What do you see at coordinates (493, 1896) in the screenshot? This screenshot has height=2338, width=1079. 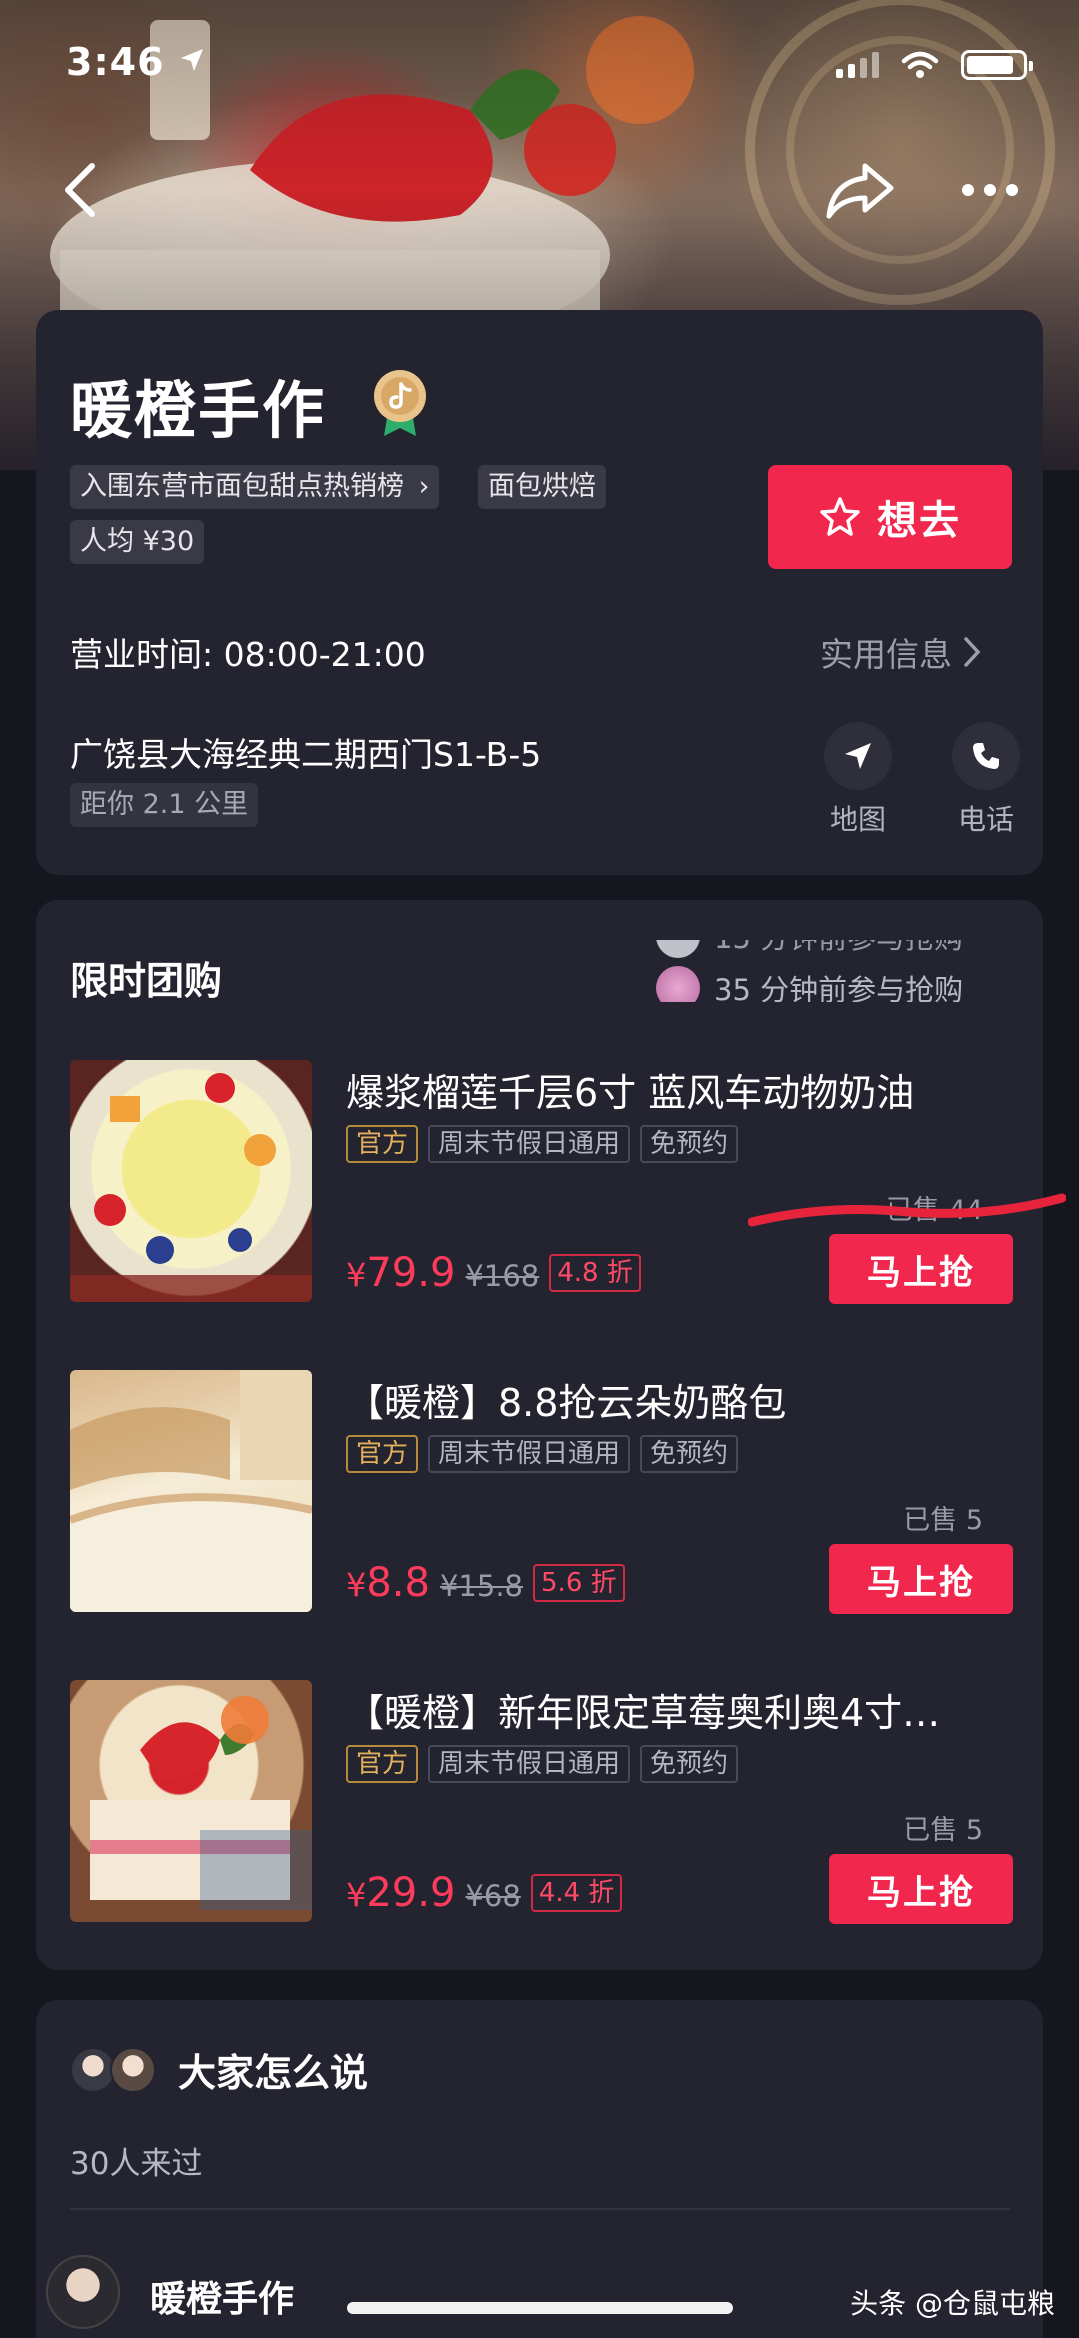 I see `original-price: ¥68` at bounding box center [493, 1896].